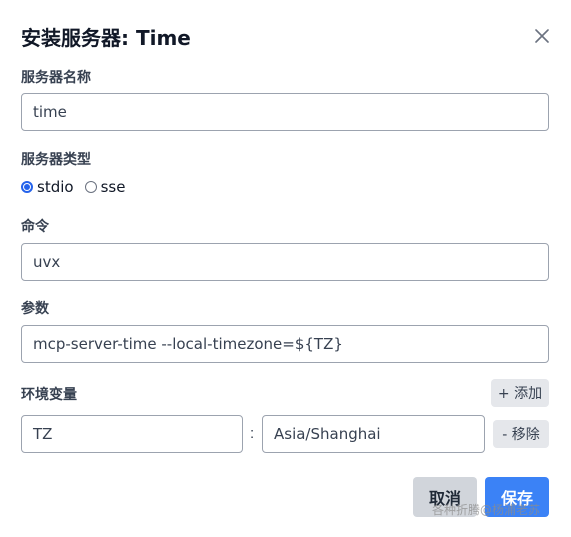 The height and width of the screenshot is (537, 571). What do you see at coordinates (47, 262) in the screenshot?
I see `command-value: uvx` at bounding box center [47, 262].